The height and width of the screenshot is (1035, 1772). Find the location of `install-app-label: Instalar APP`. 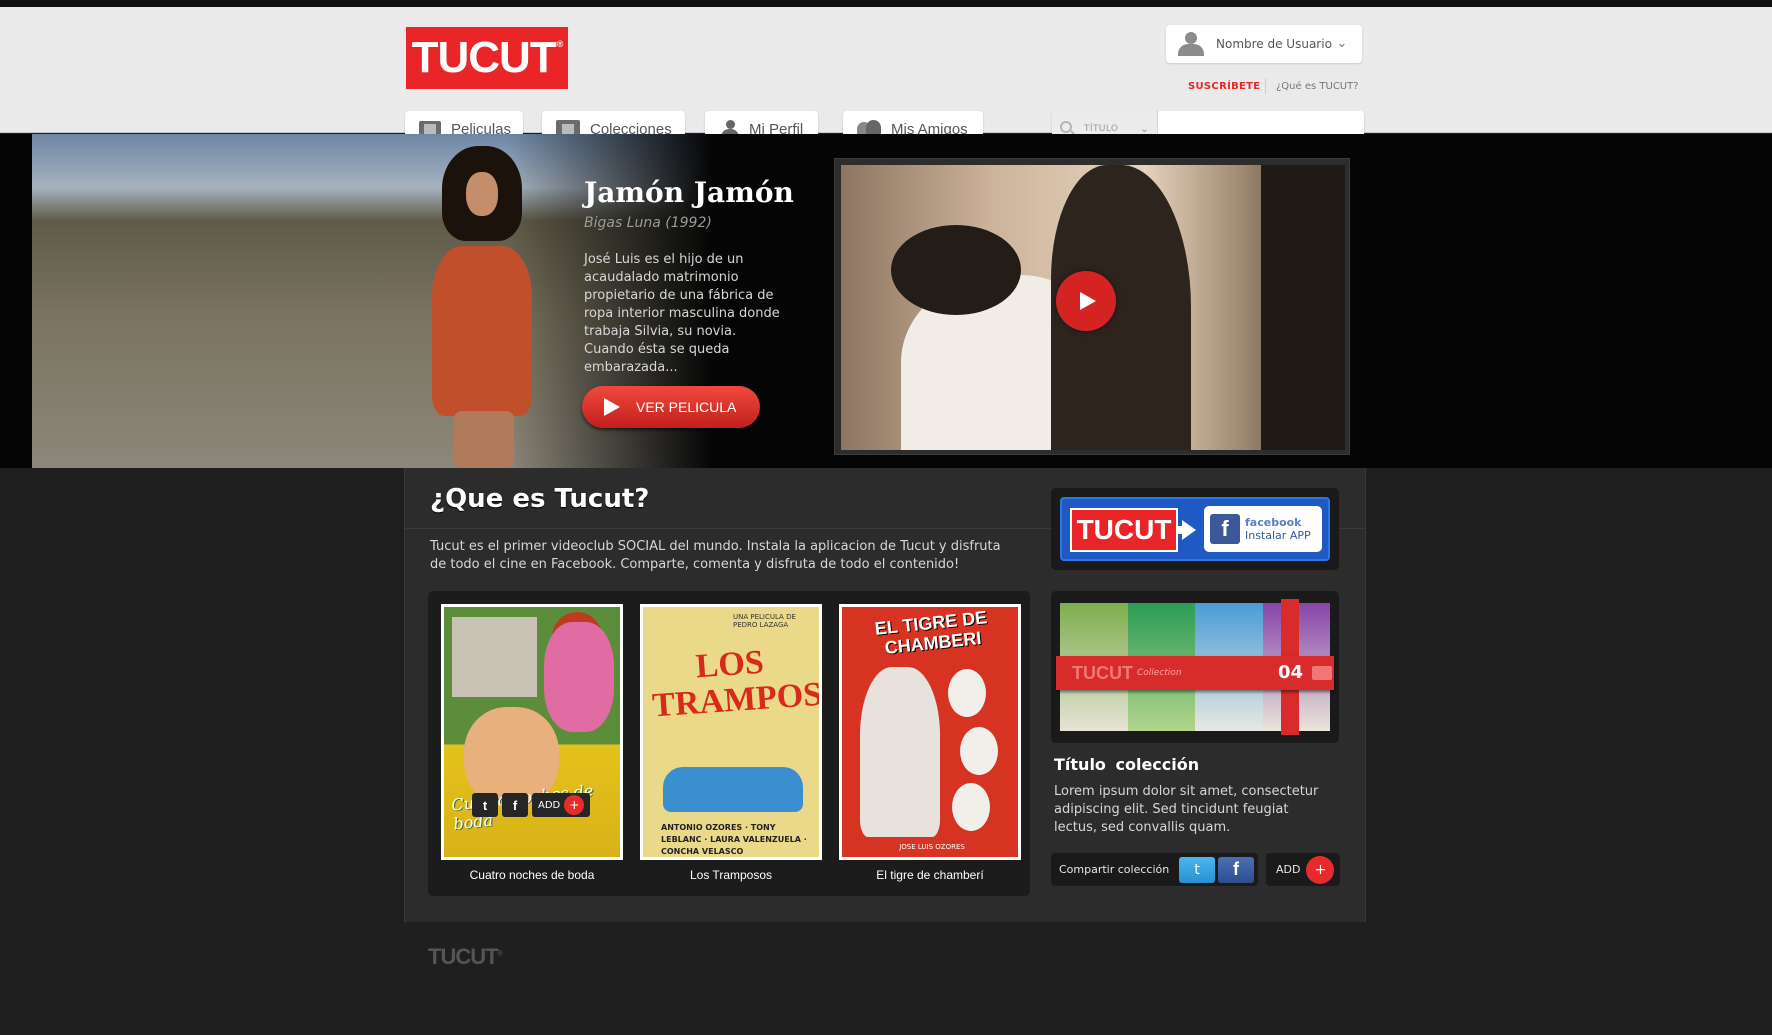

install-app-label: Instalar APP is located at coordinates (1278, 535).